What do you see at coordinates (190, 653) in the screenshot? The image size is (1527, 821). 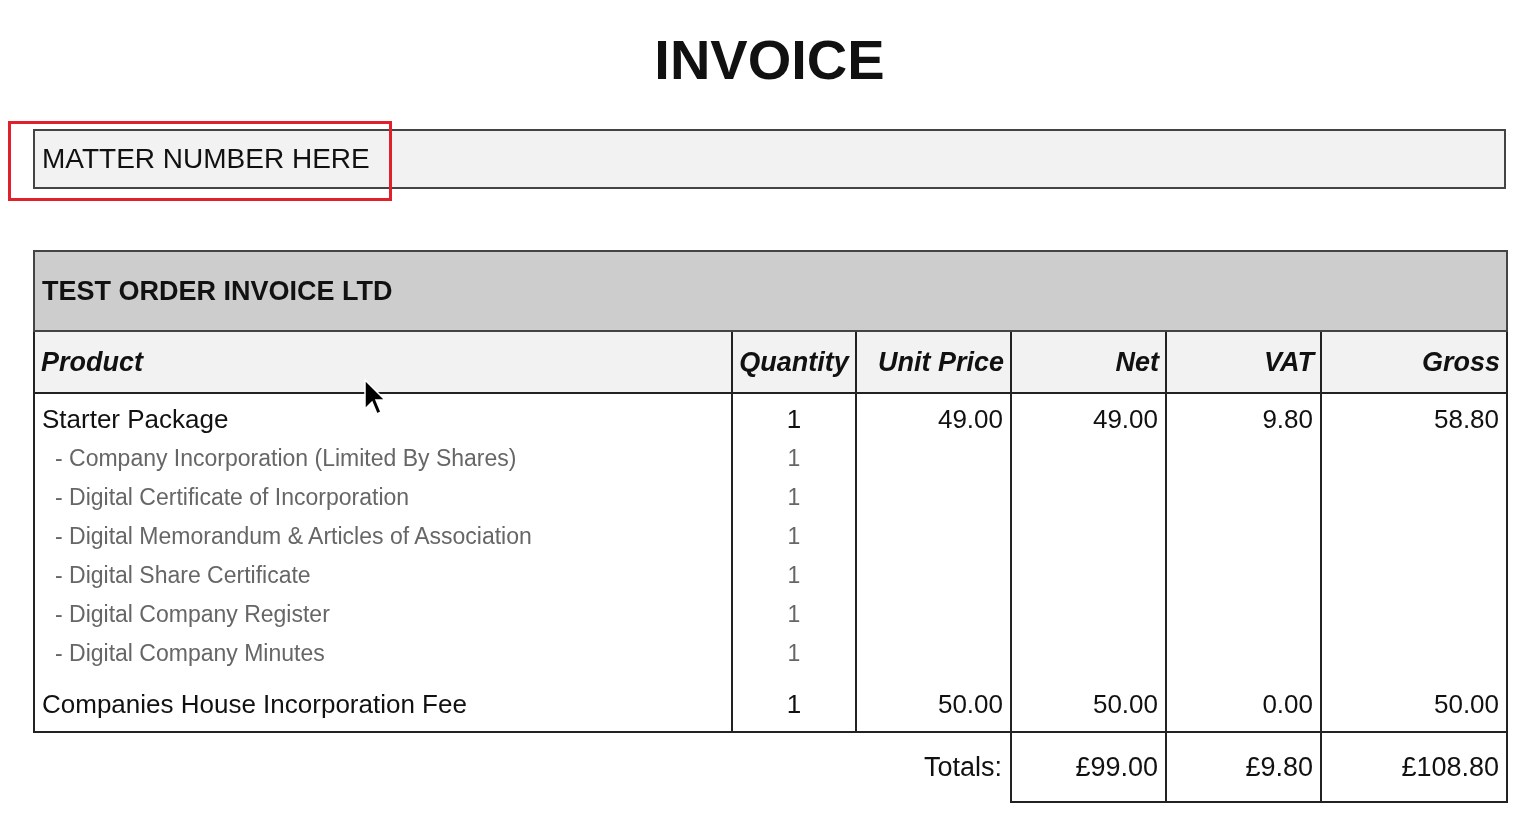 I see `table-cell: - Digital Company Minutes` at bounding box center [190, 653].